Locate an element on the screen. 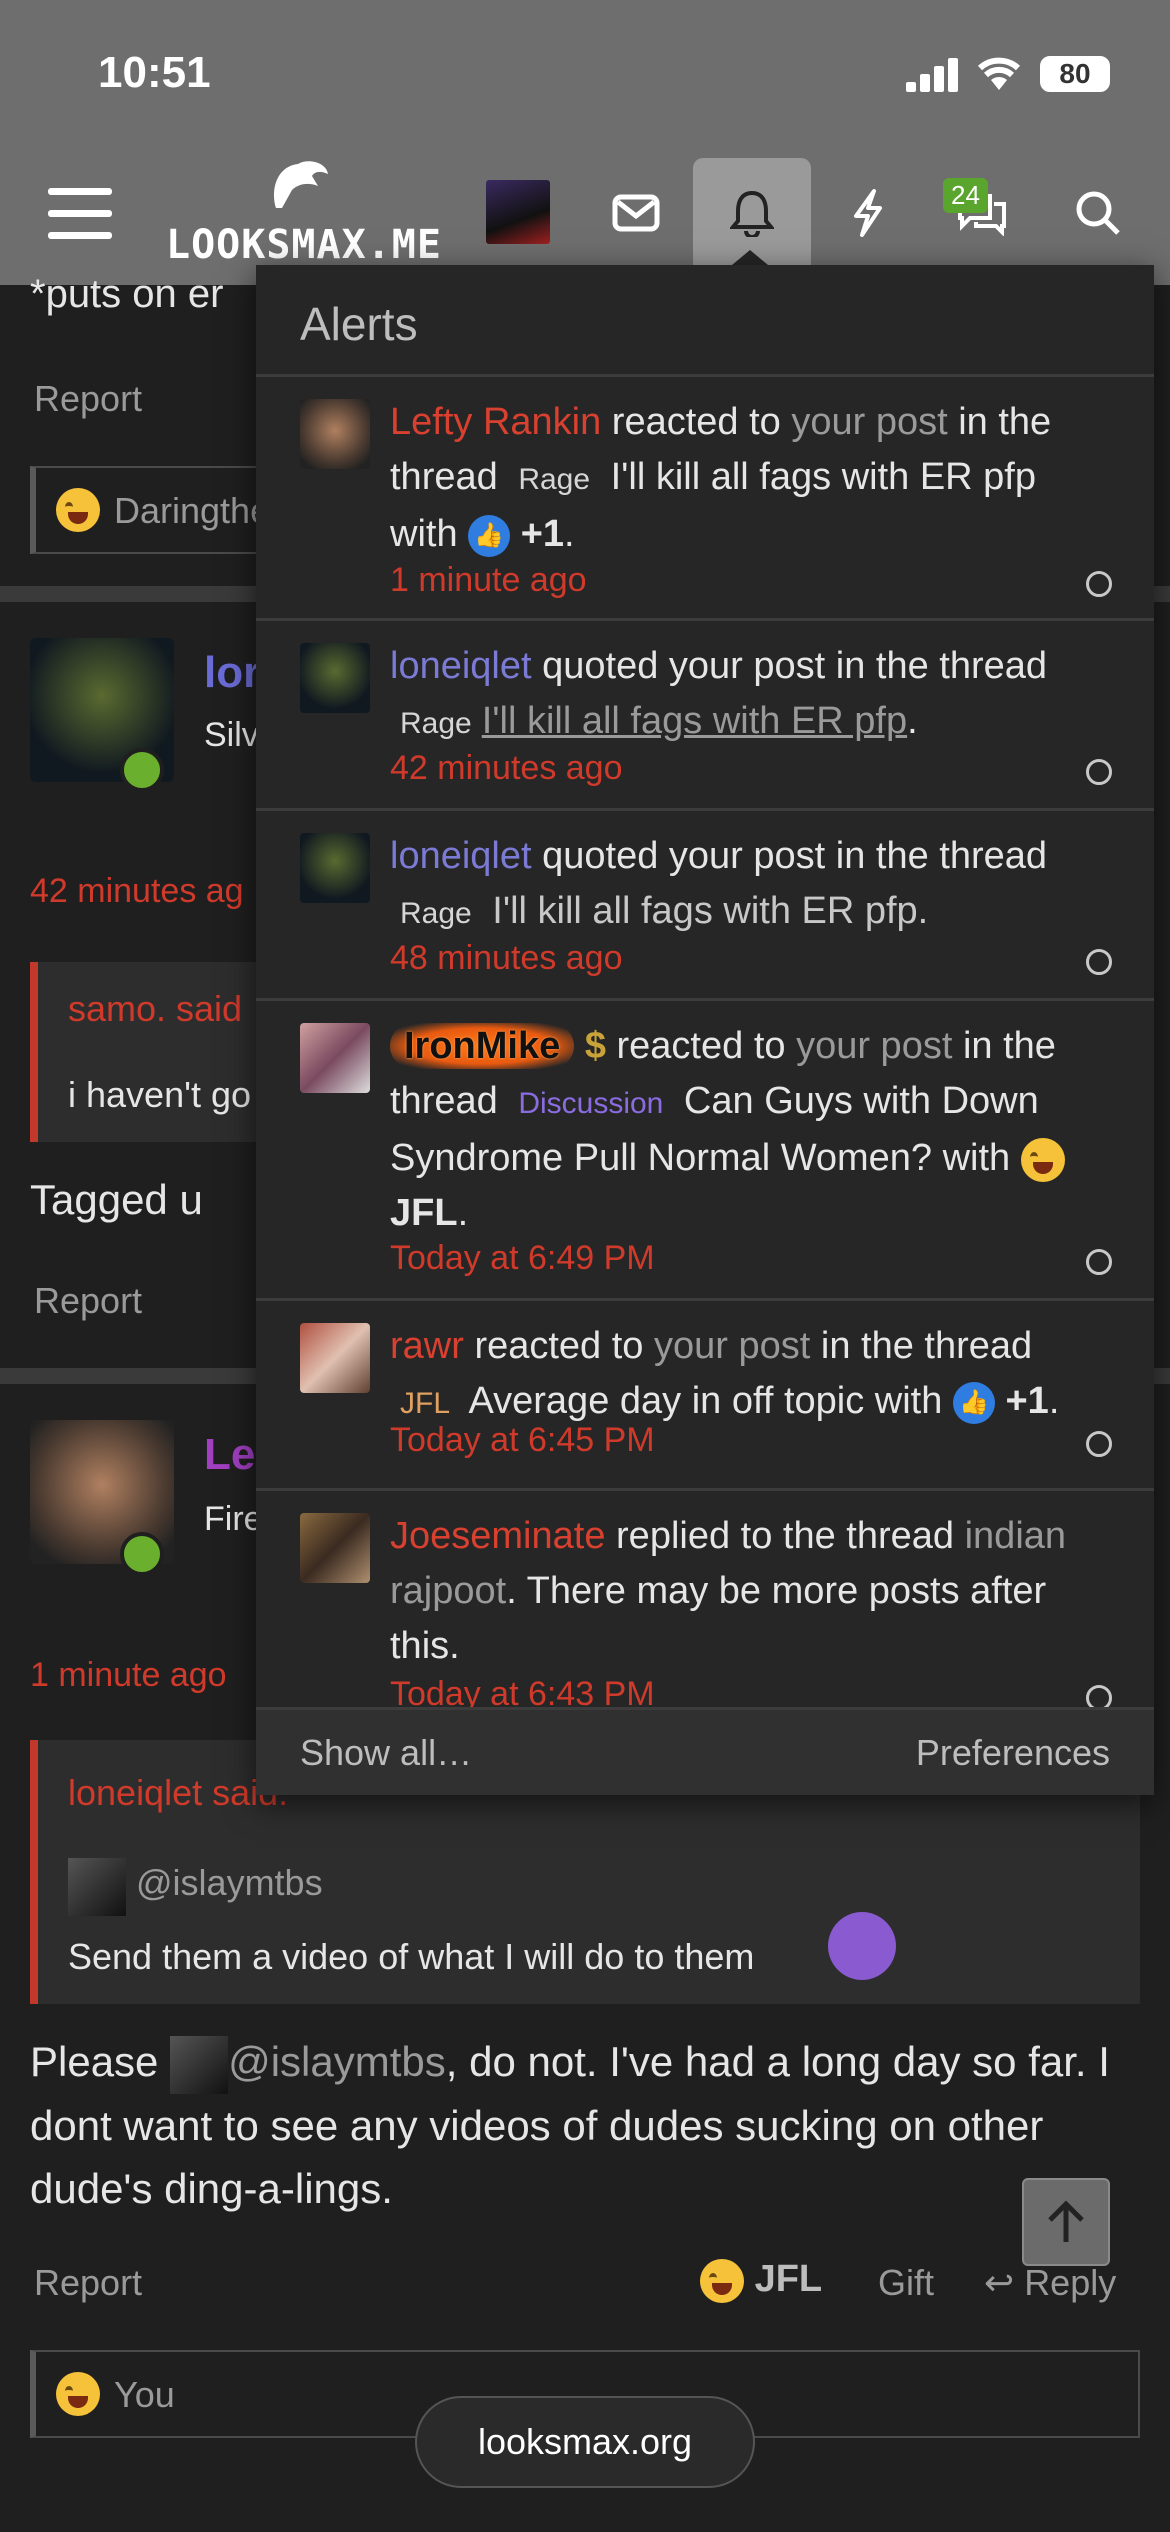  mention-user: @islaymtbs is located at coordinates (229, 1883).